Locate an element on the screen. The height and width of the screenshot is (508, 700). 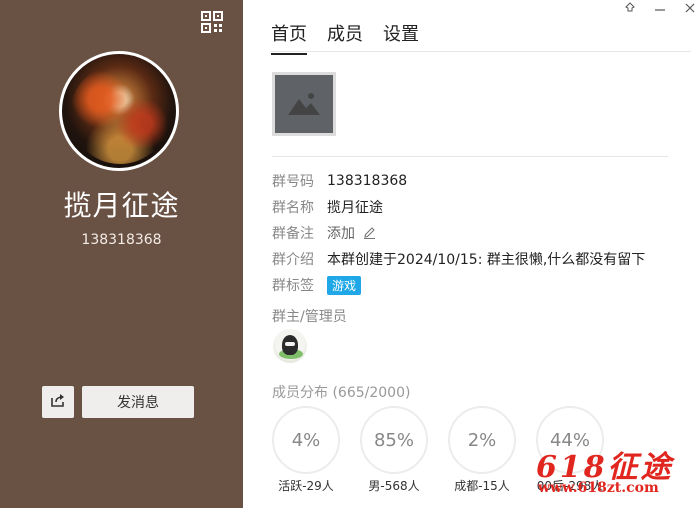
group-photo-placeholder is located at coordinates (304, 104).